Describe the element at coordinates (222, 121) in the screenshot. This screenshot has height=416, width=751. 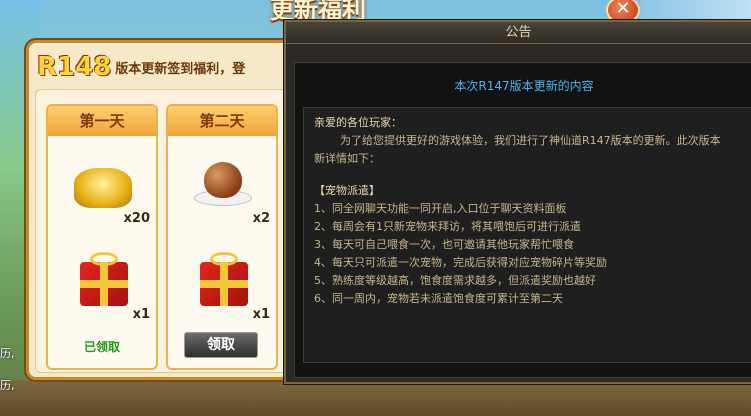
I see `day-header: 第二天` at that location.